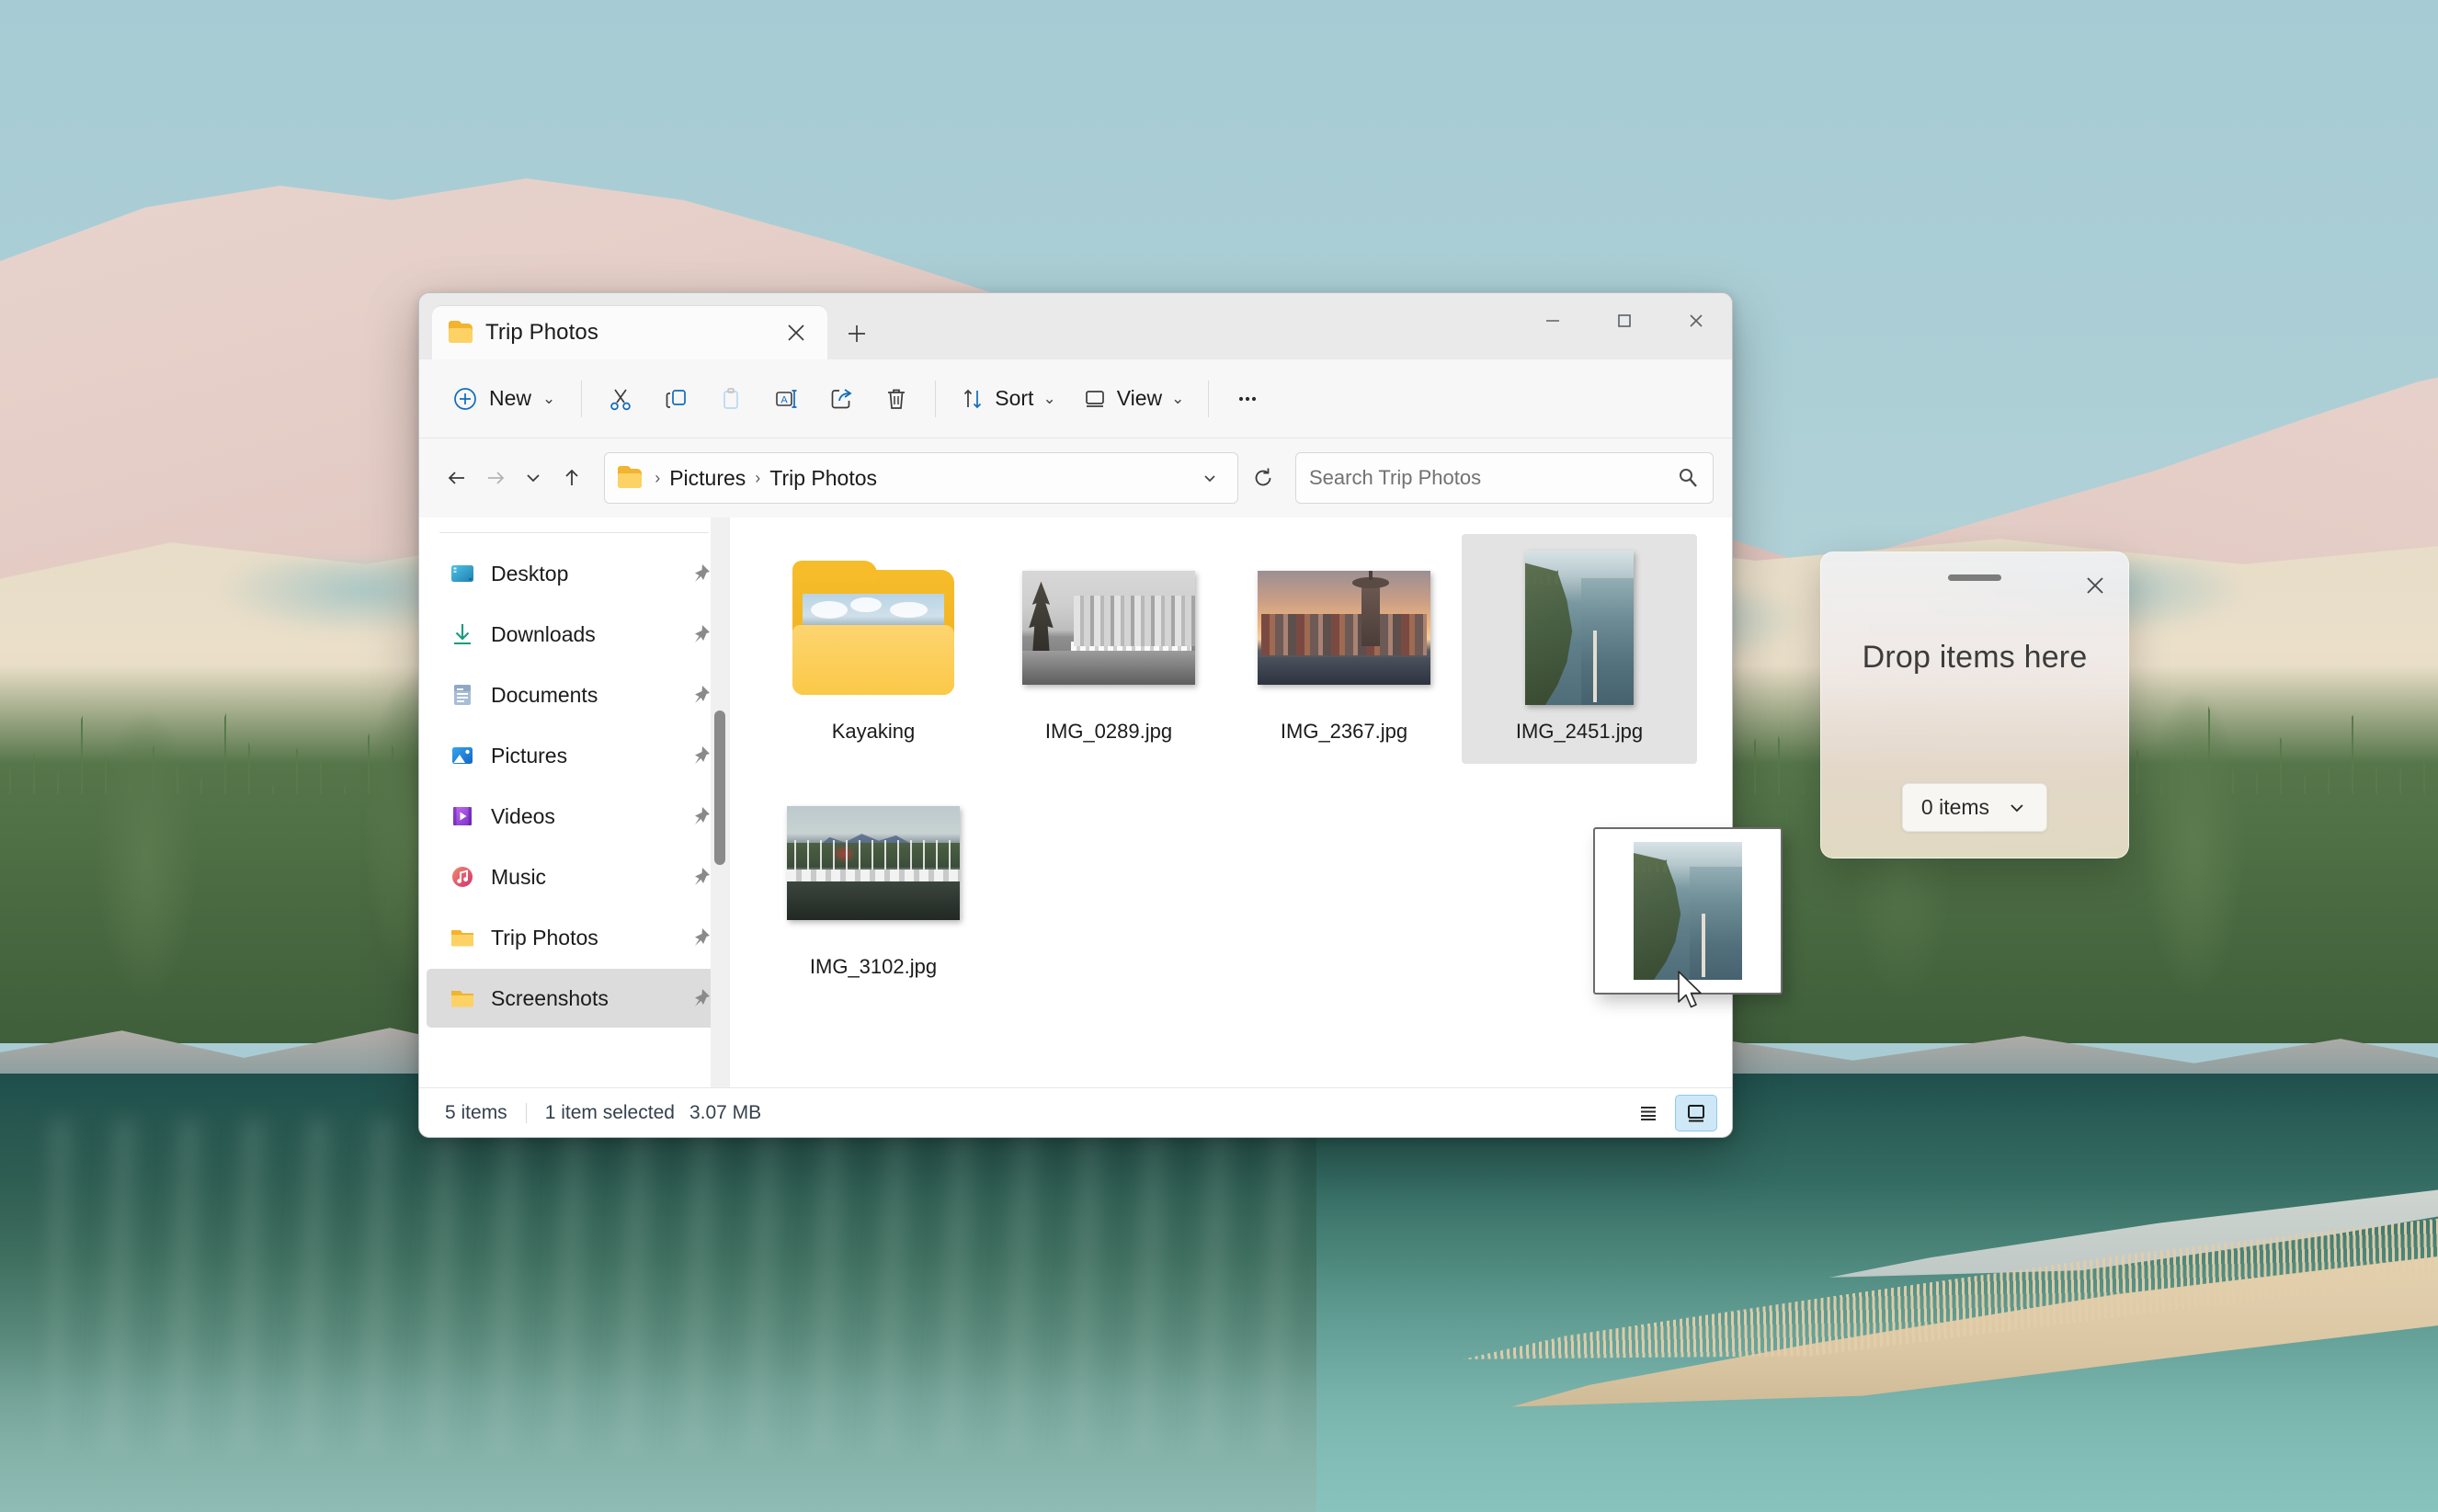 The width and height of the screenshot is (2438, 1512). I want to click on item-count-label: 5 items, so click(476, 1112).